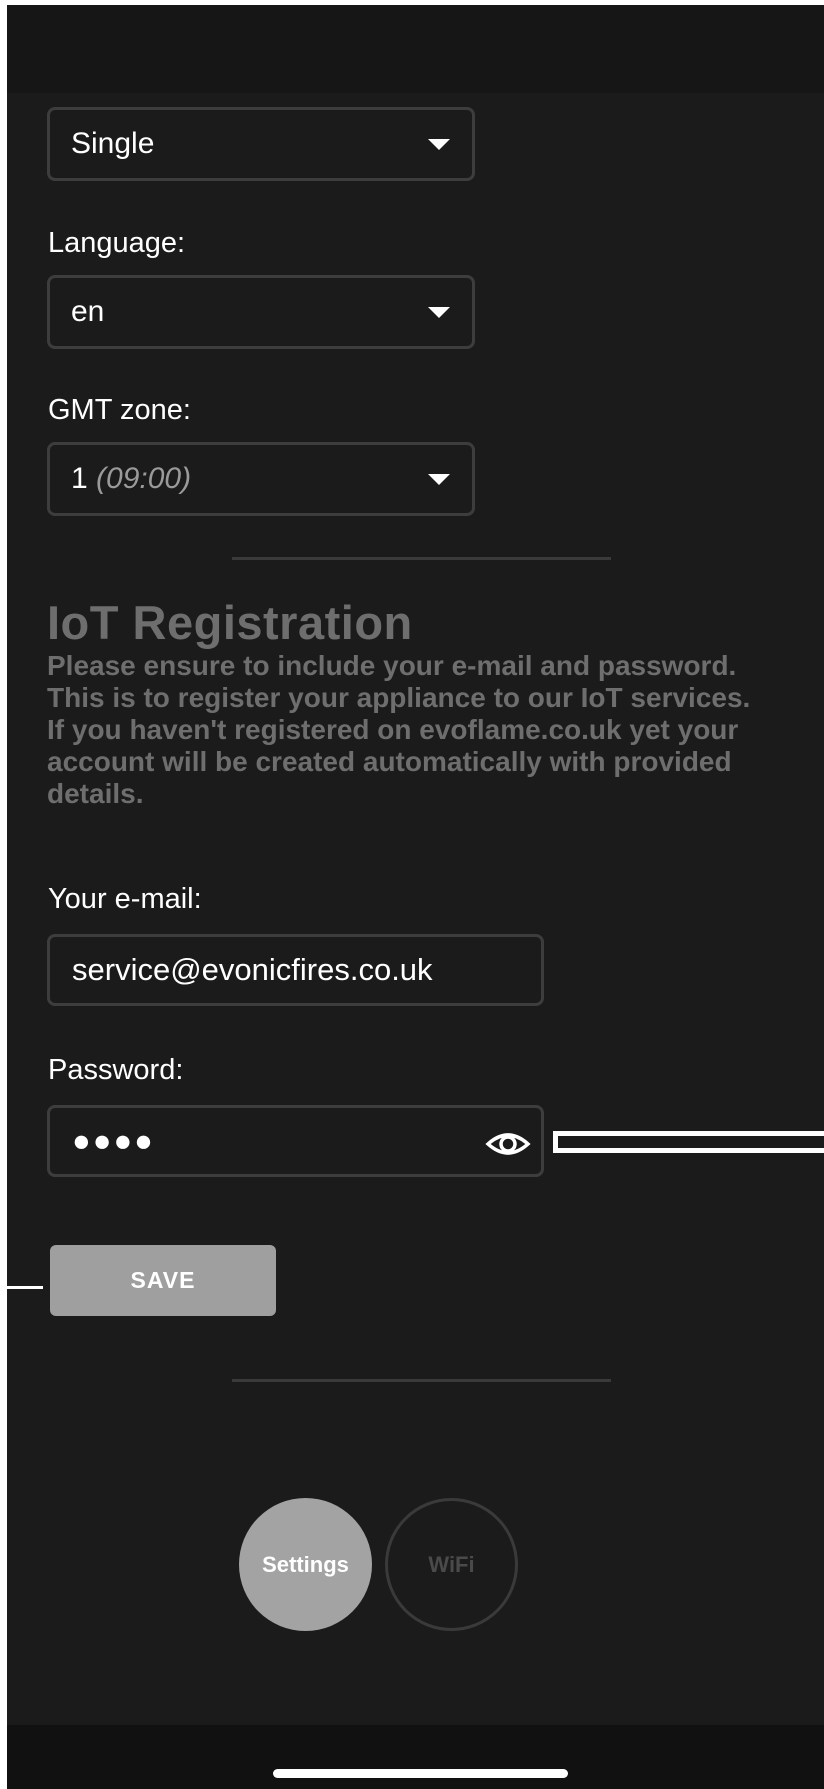 Image resolution: width=824 pixels, height=1789 pixels. I want to click on annotation-tick, so click(25, 1287).